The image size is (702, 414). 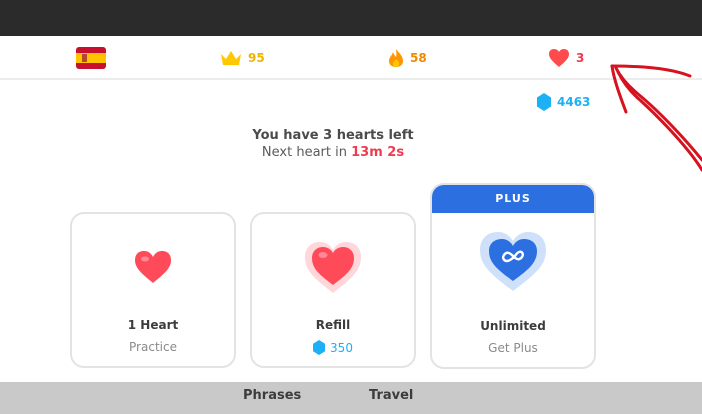 I want to click on option-title: Unlimited, so click(x=513, y=326).